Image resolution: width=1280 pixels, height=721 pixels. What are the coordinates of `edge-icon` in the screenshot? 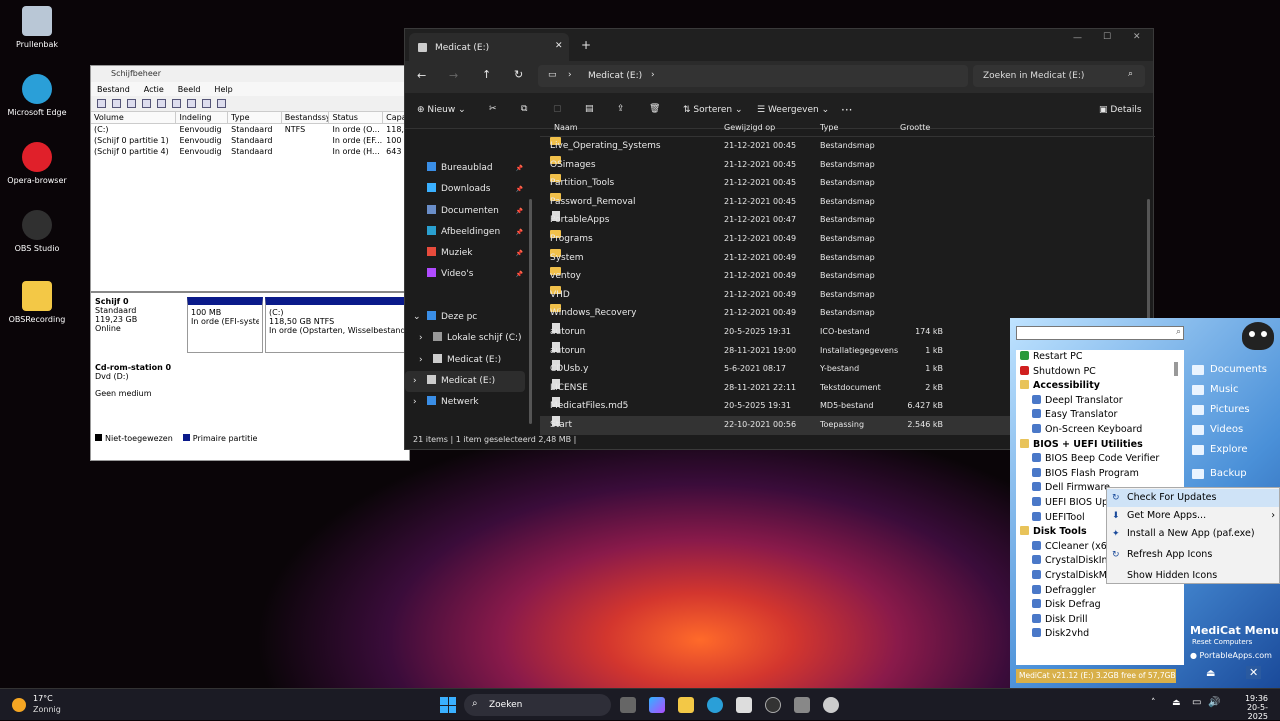 It's located at (715, 705).